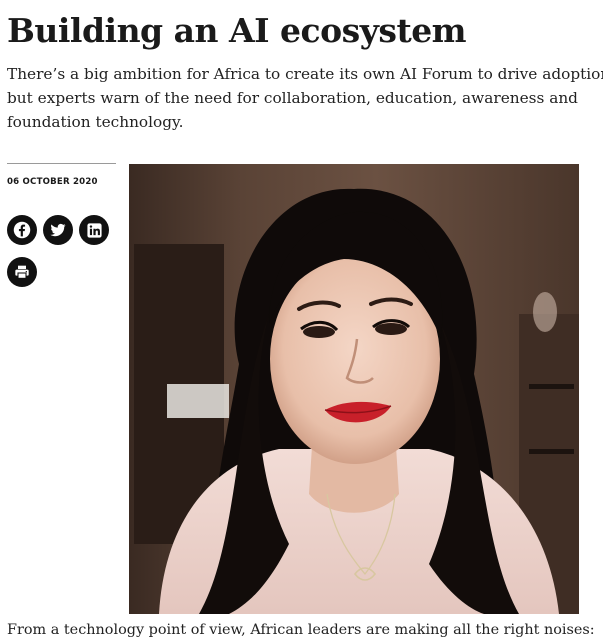  I want to click on article-headline: Building an AI ecosystem, so click(237, 30).